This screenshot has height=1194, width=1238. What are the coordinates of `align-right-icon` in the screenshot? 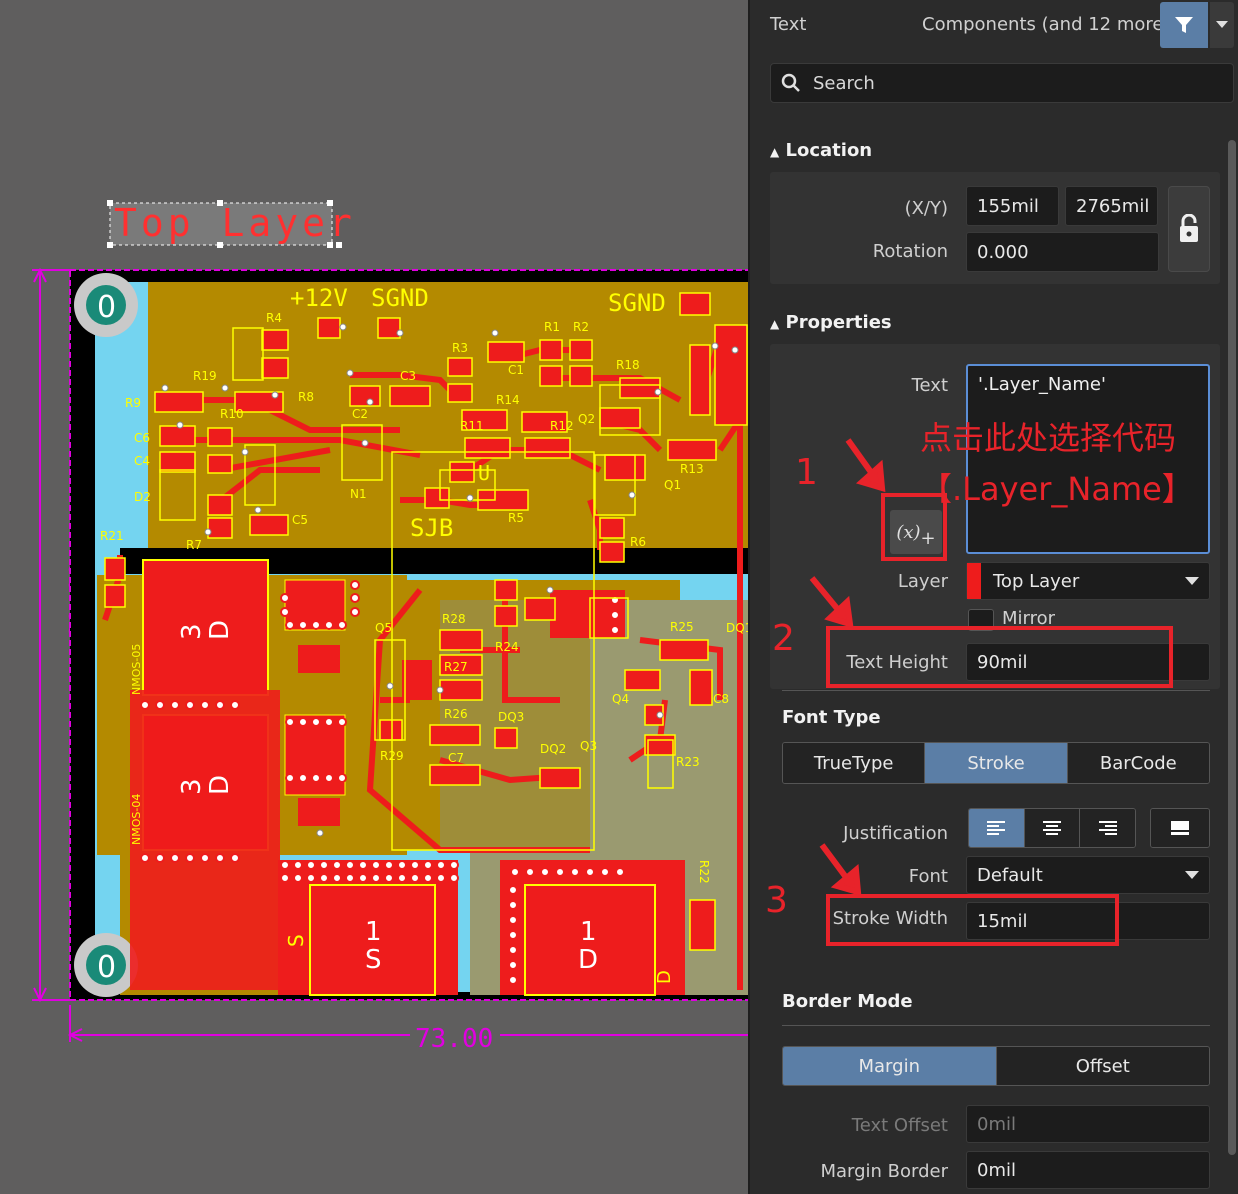 It's located at (1107, 828).